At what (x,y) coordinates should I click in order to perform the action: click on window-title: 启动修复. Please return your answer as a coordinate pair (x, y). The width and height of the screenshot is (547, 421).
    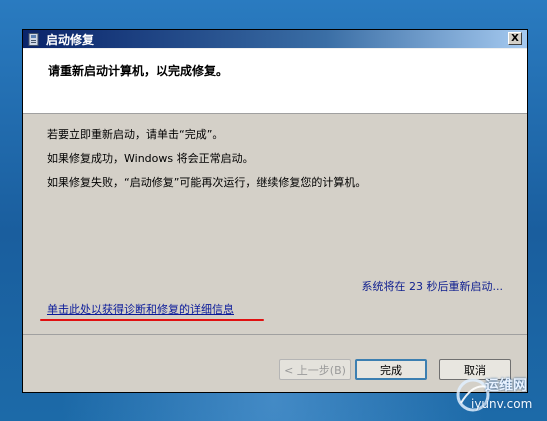
    Looking at the image, I should click on (70, 39).